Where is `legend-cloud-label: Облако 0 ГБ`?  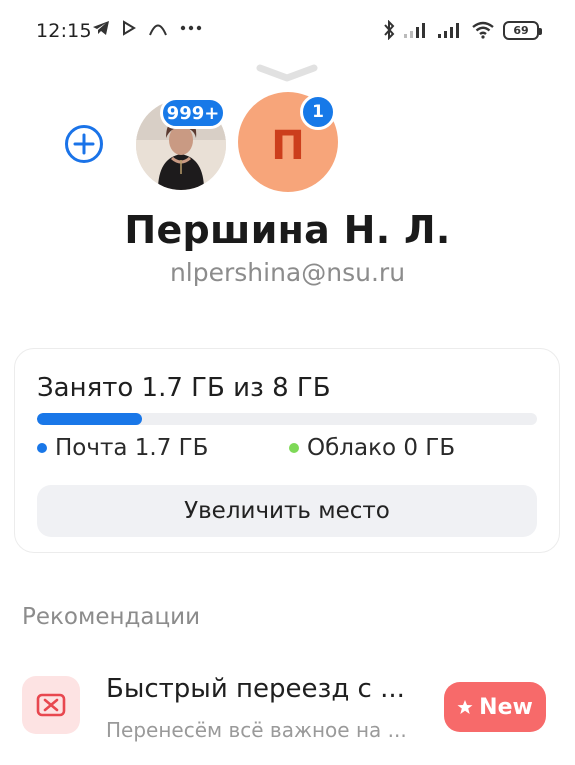
legend-cloud-label: Облако 0 ГБ is located at coordinates (381, 448).